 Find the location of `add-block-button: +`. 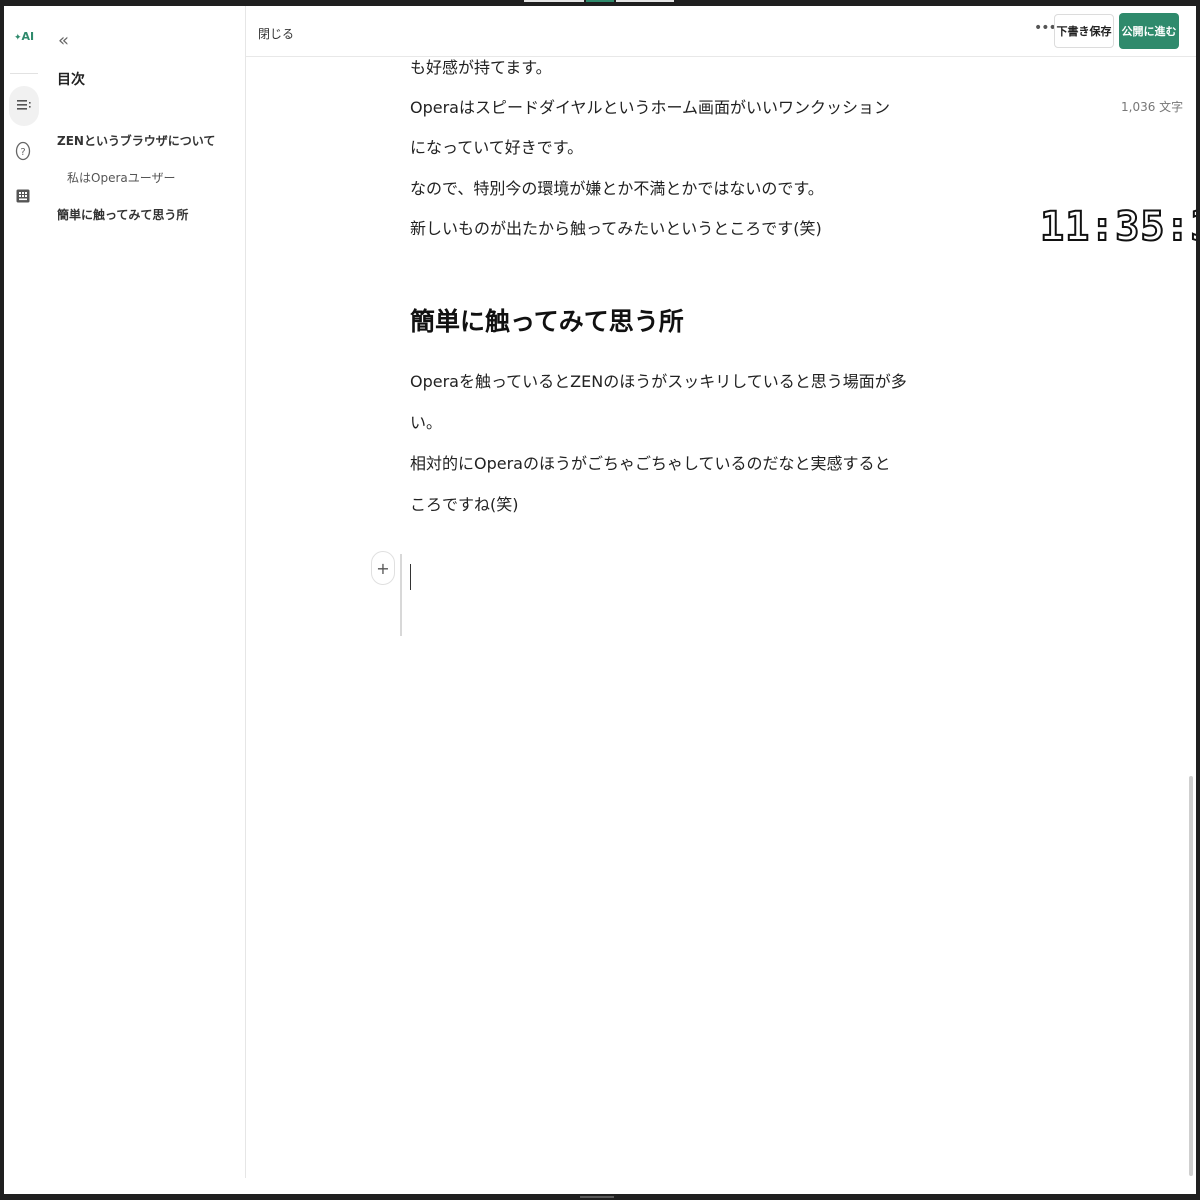

add-block-button: + is located at coordinates (383, 568).